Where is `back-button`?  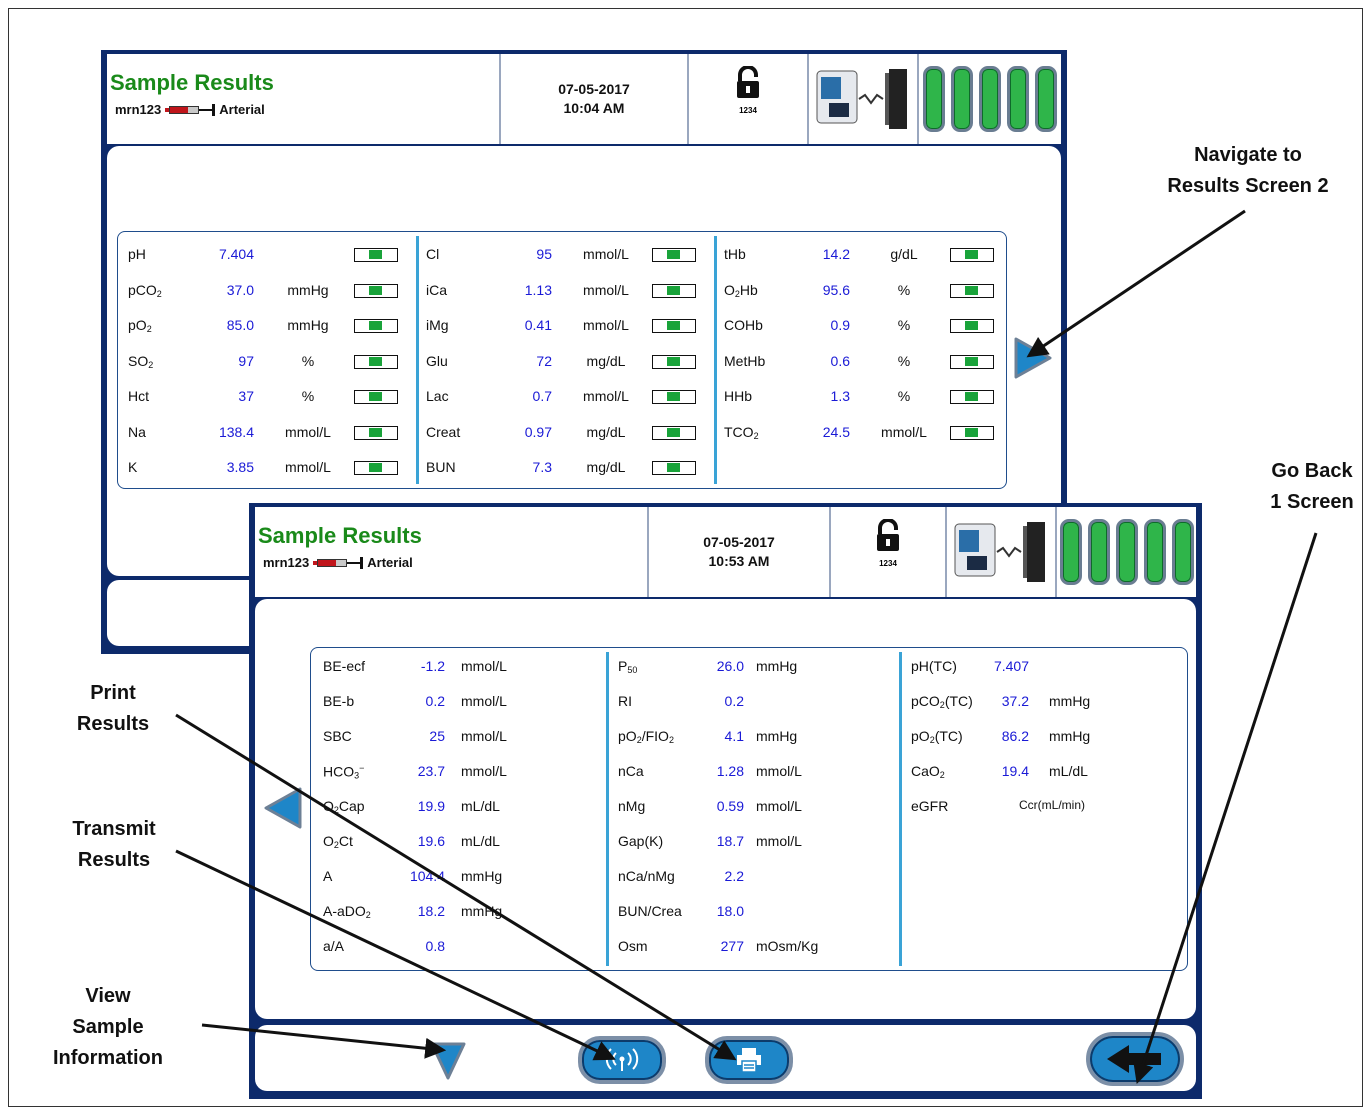
back-button is located at coordinates (1135, 1059).